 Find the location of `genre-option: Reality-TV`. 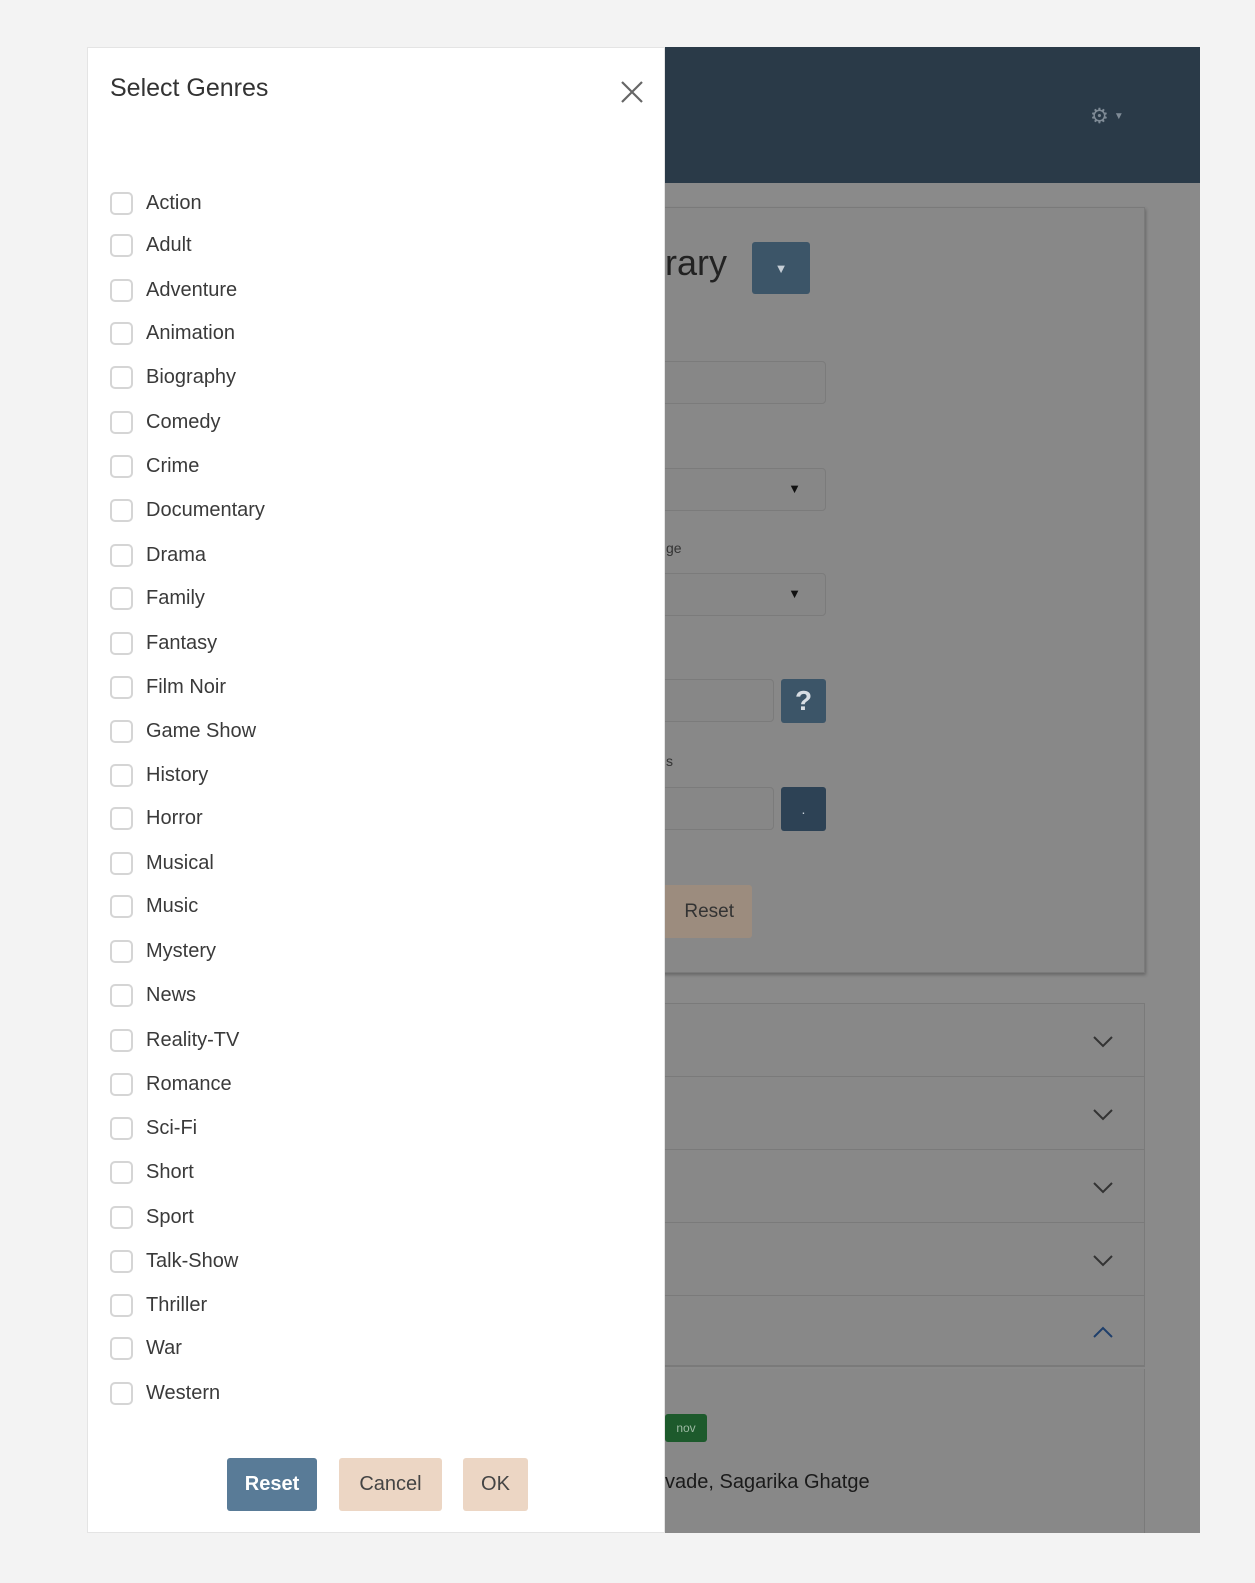

genre-option: Reality-TV is located at coordinates (174, 1040).